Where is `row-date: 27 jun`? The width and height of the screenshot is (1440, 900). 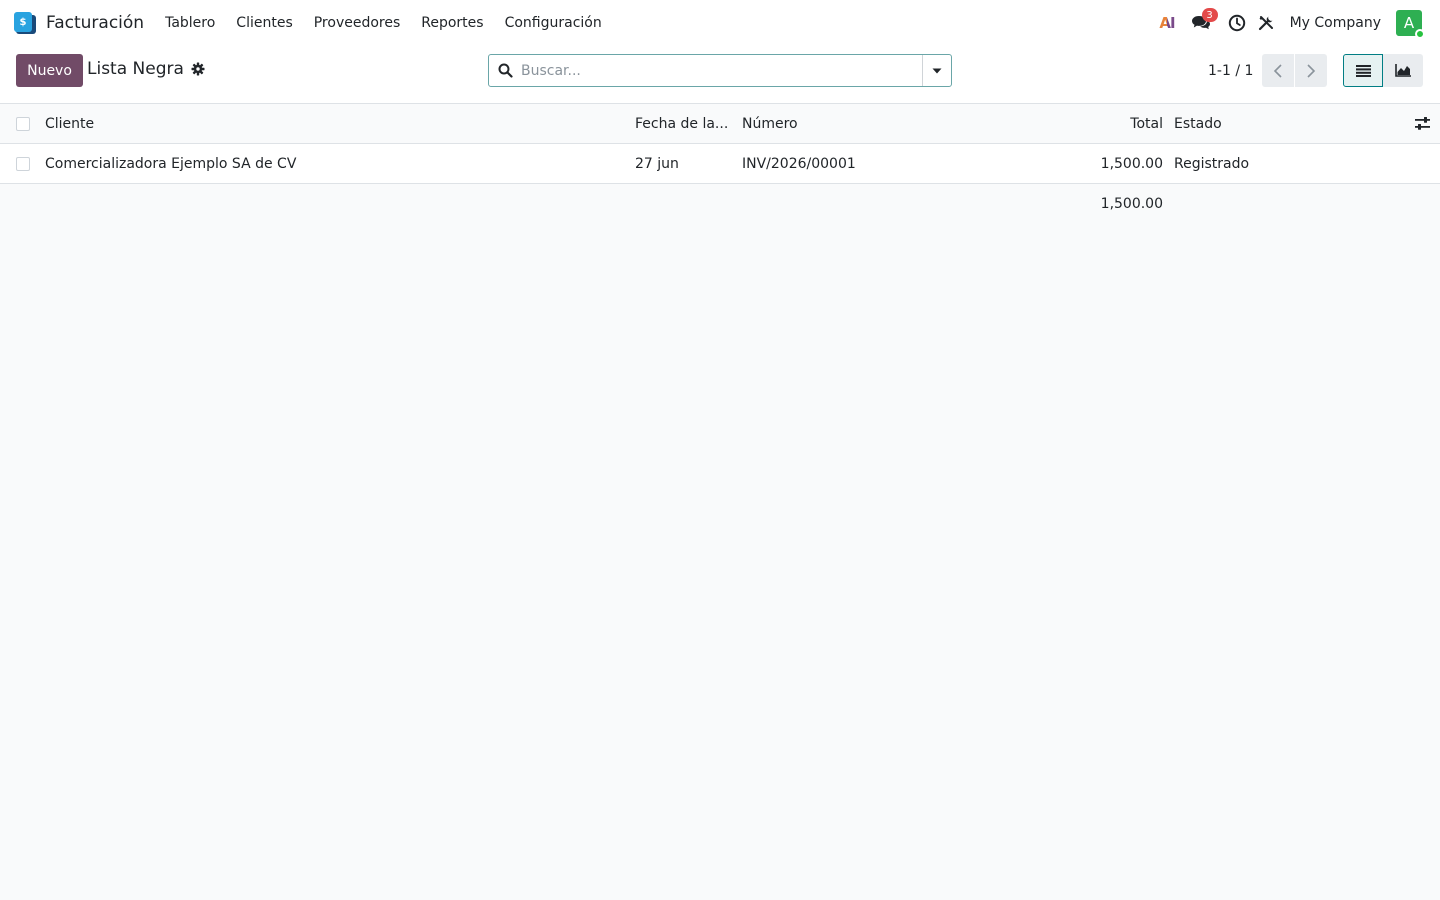
row-date: 27 jun is located at coordinates (657, 164).